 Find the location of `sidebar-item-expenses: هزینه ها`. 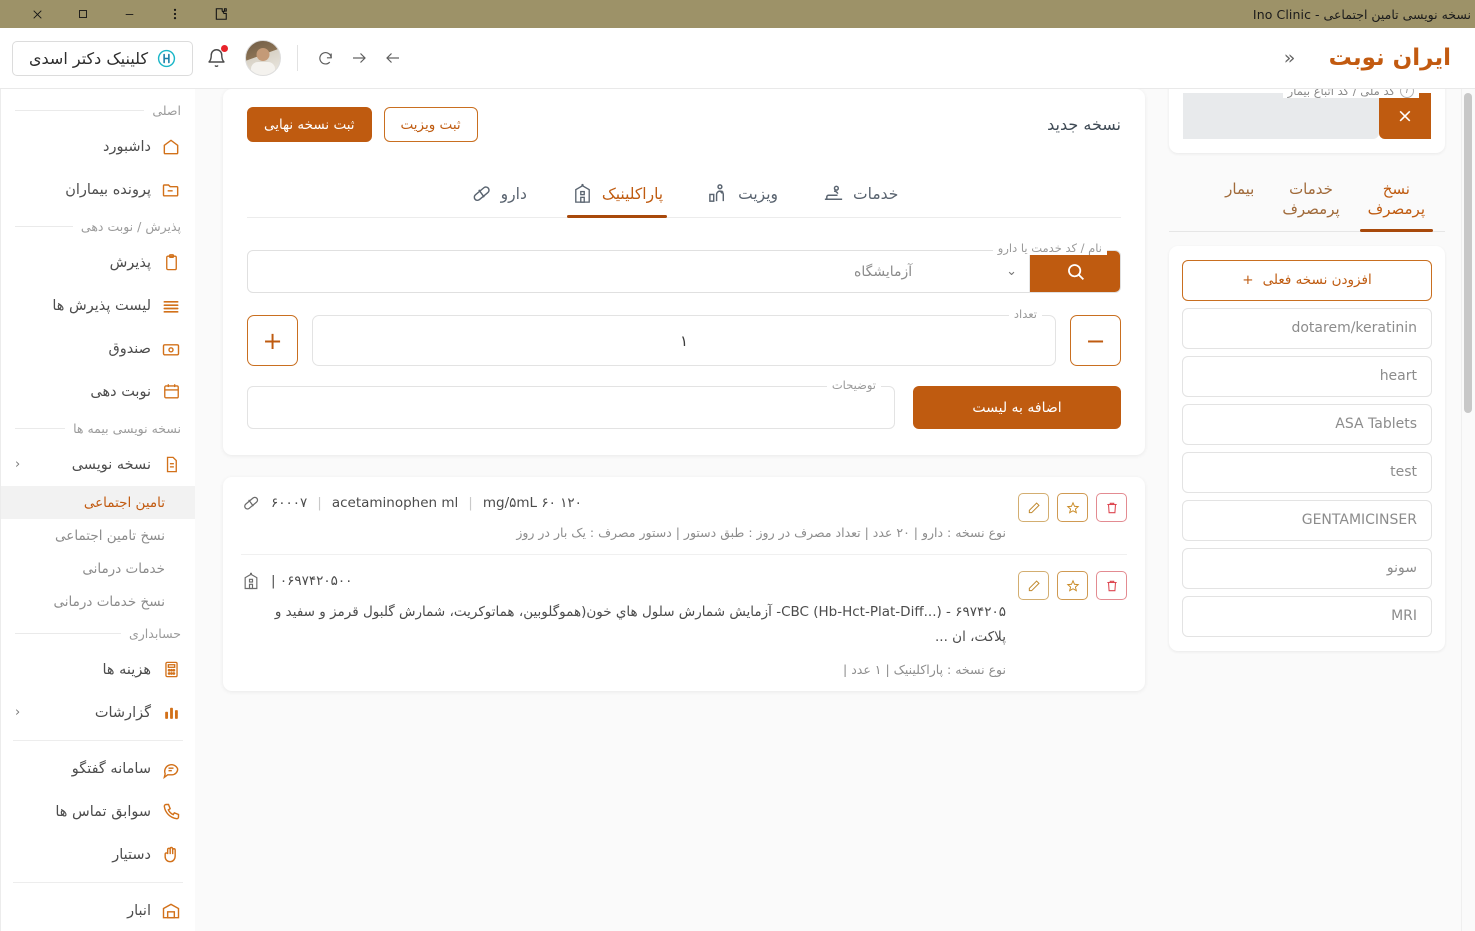

sidebar-item-expenses: هزینه ها is located at coordinates (98, 669).